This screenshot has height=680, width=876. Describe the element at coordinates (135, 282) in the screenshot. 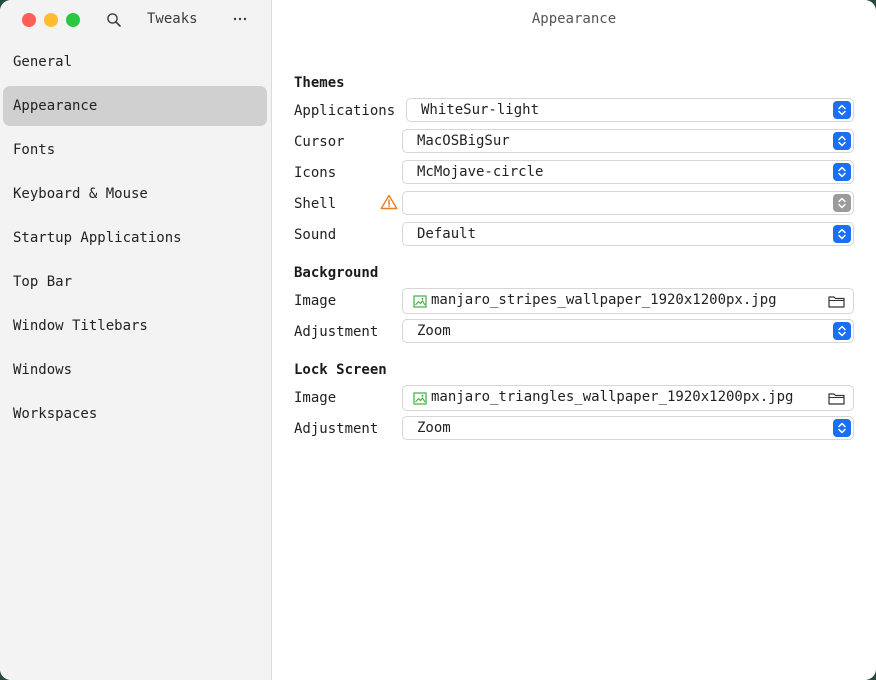

I see `sidebar-item-top-bar: Top Bar` at that location.